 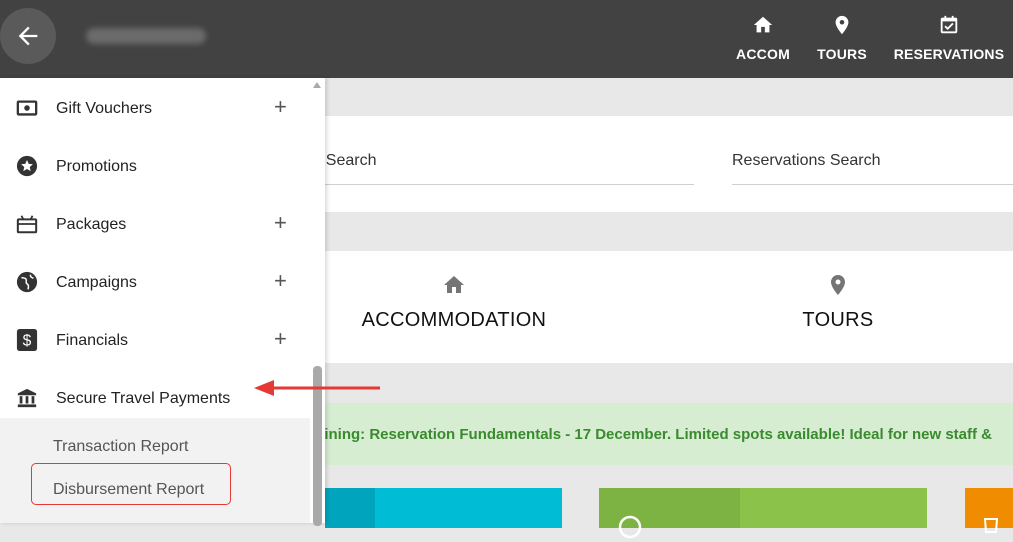 I want to click on reservations-search-field: Reservations Search, so click(x=806, y=161).